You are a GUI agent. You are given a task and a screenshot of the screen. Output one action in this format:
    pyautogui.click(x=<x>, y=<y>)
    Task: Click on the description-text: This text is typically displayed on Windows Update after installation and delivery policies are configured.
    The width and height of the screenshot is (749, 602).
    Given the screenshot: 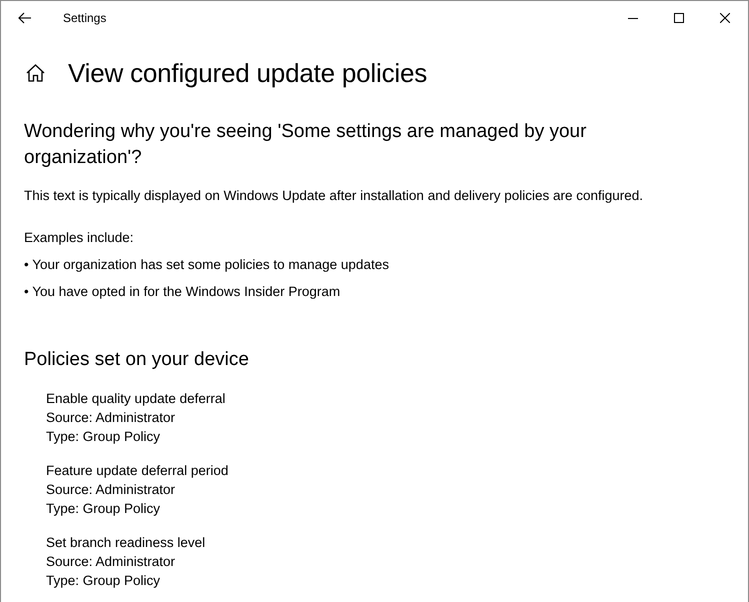 What is the action you would take?
    pyautogui.click(x=334, y=196)
    